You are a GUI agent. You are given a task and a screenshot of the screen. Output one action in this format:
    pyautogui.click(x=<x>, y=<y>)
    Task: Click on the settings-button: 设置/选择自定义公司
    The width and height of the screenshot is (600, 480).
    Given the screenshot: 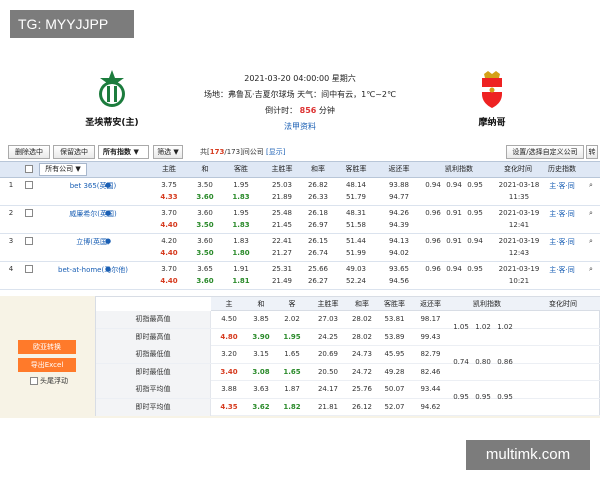 What is the action you would take?
    pyautogui.click(x=545, y=152)
    